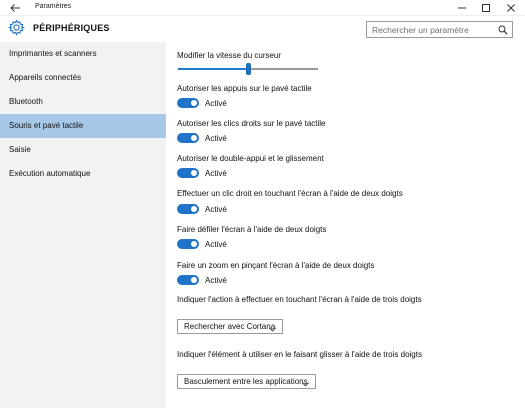  Describe the element at coordinates (188, 244) in the screenshot. I see `two-finger-scroll-toggle` at that location.